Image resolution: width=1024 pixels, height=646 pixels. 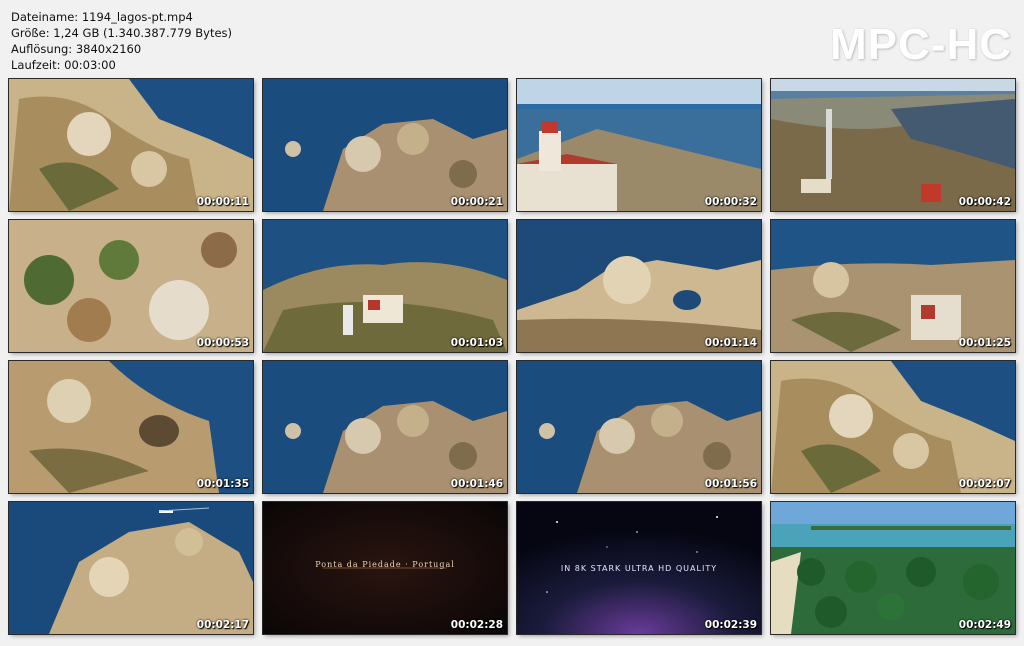 I want to click on video-thumbnail: 00:01:14, so click(x=639, y=286).